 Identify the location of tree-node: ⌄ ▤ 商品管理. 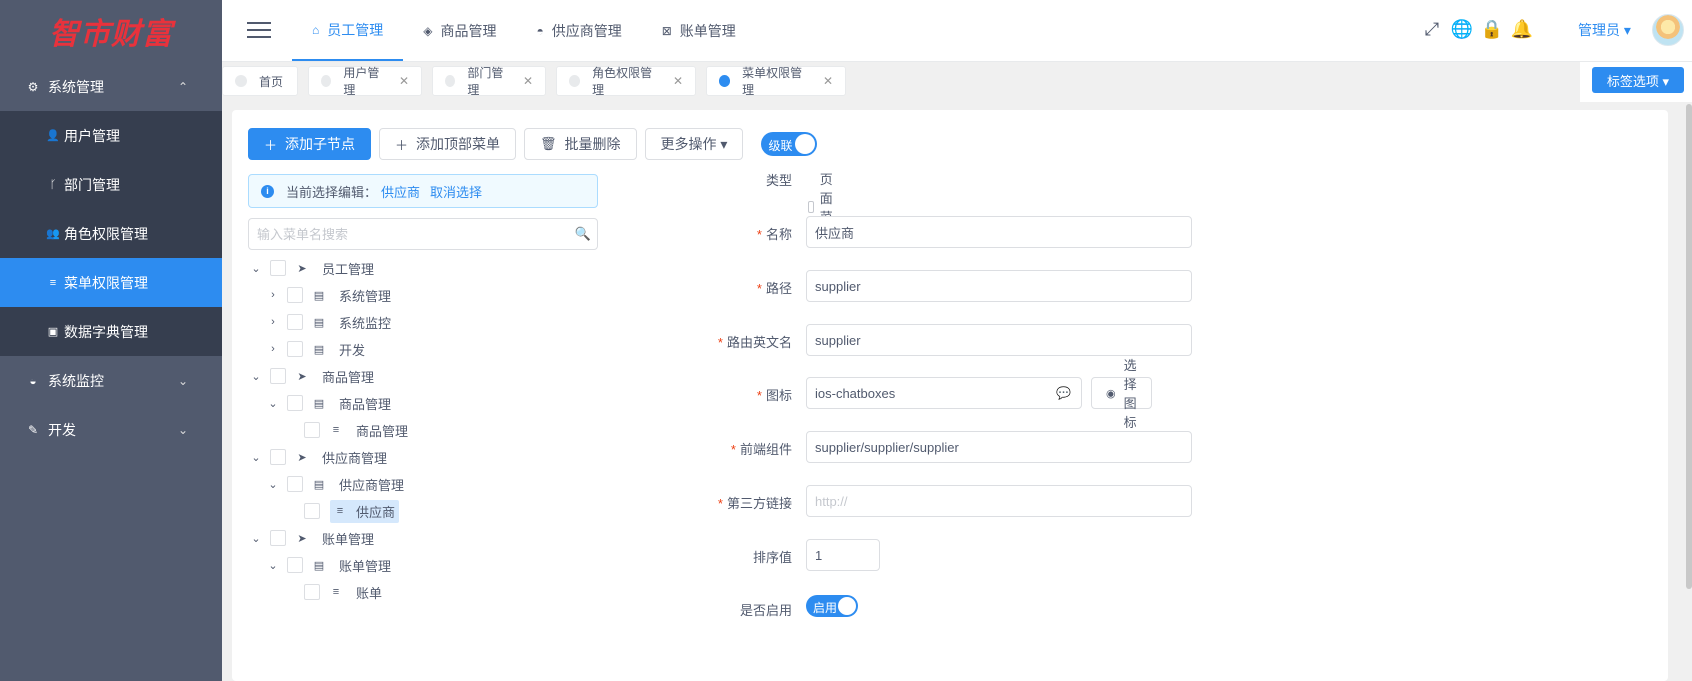
(330, 403).